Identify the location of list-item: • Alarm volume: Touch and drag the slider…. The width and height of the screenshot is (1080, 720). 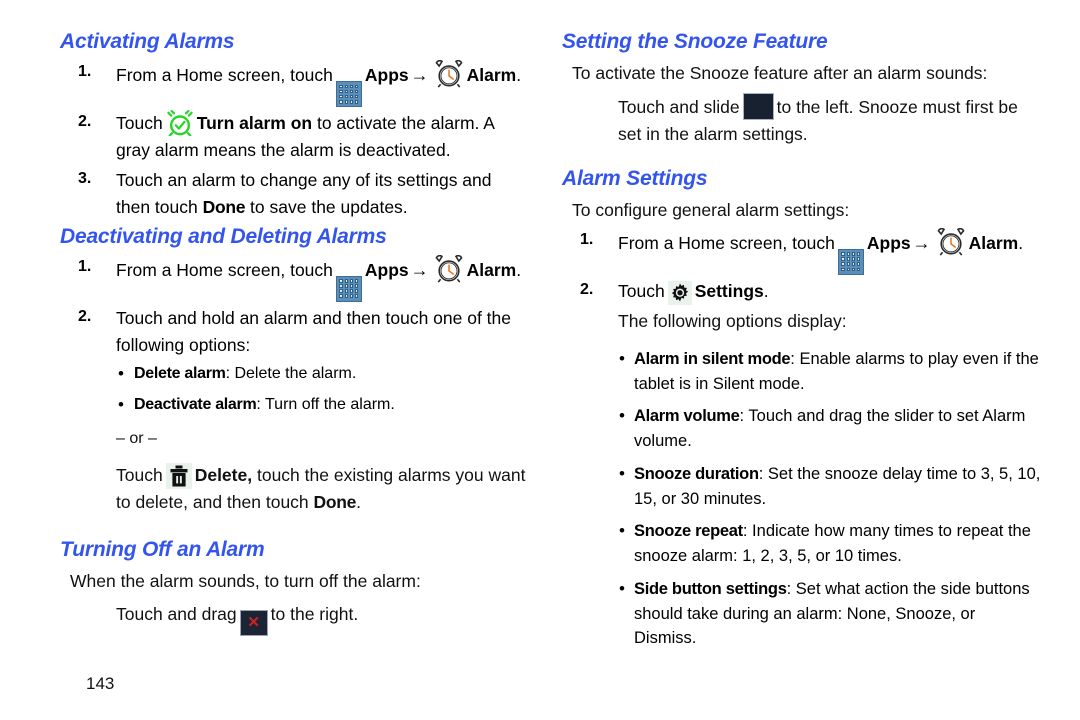
(802, 429).